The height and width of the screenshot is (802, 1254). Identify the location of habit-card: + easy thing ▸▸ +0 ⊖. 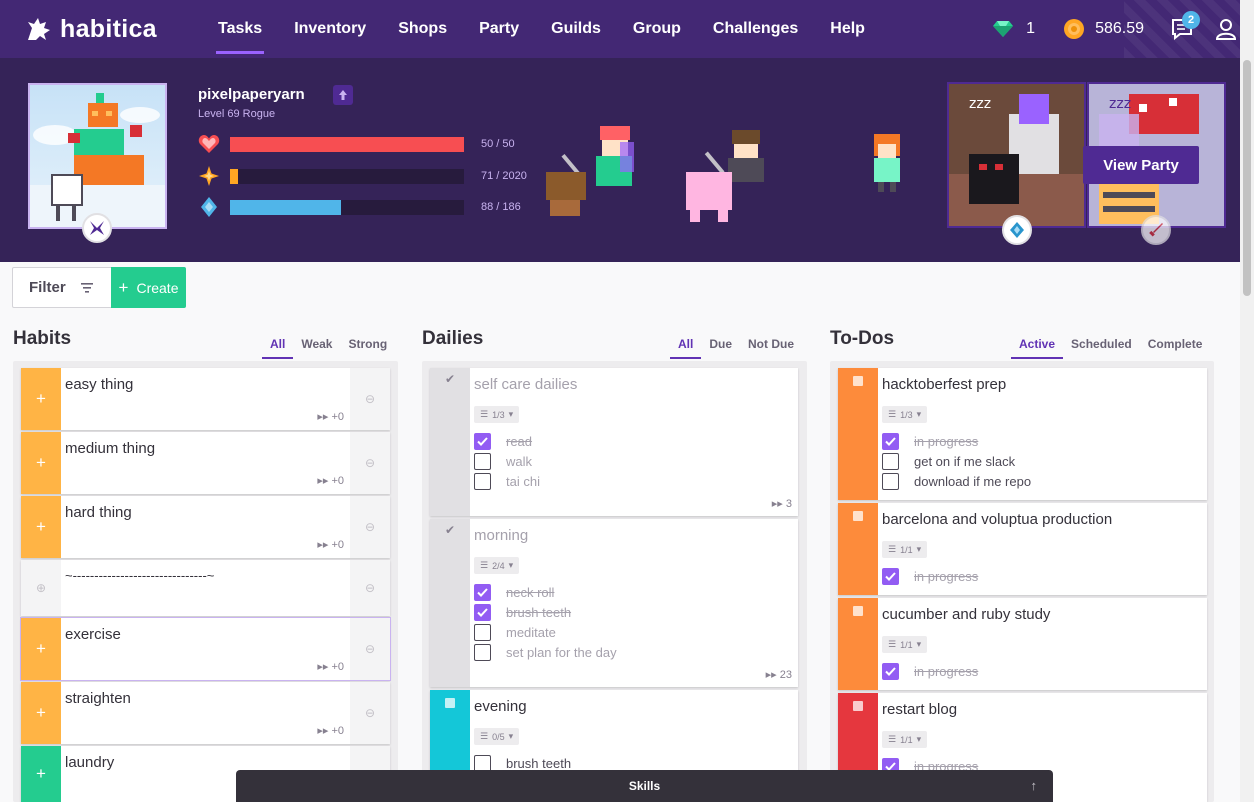
(205, 399).